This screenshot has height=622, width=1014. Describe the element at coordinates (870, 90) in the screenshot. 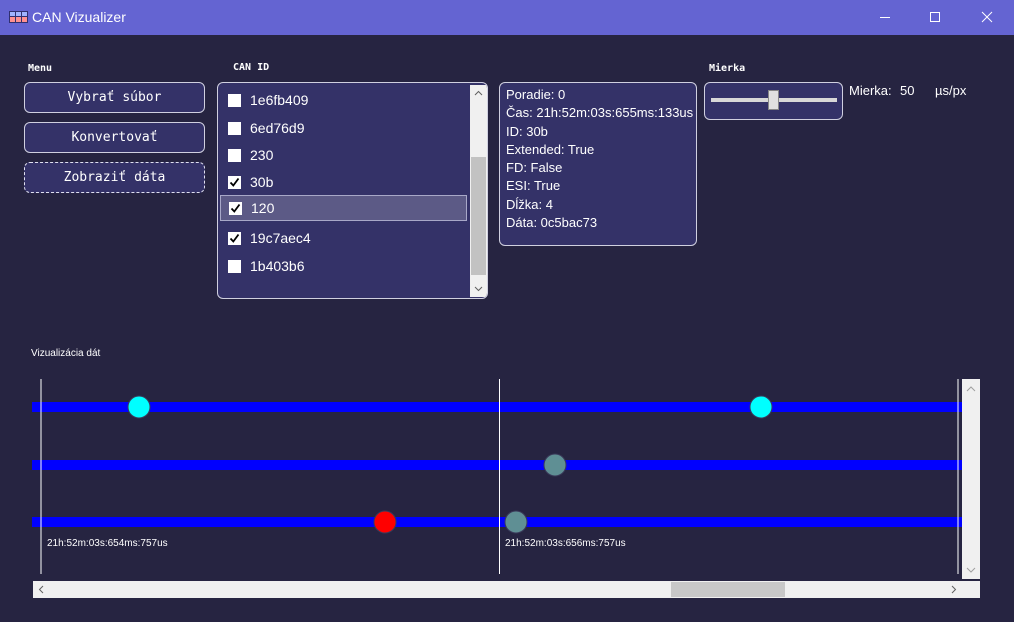

I see `scale-value-label: Mierka:` at that location.